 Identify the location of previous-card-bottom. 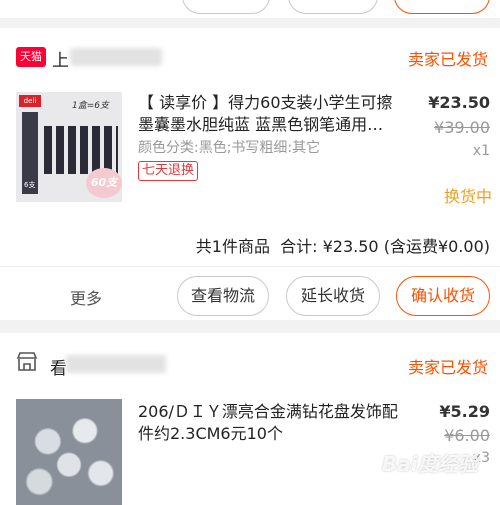
(250, 9).